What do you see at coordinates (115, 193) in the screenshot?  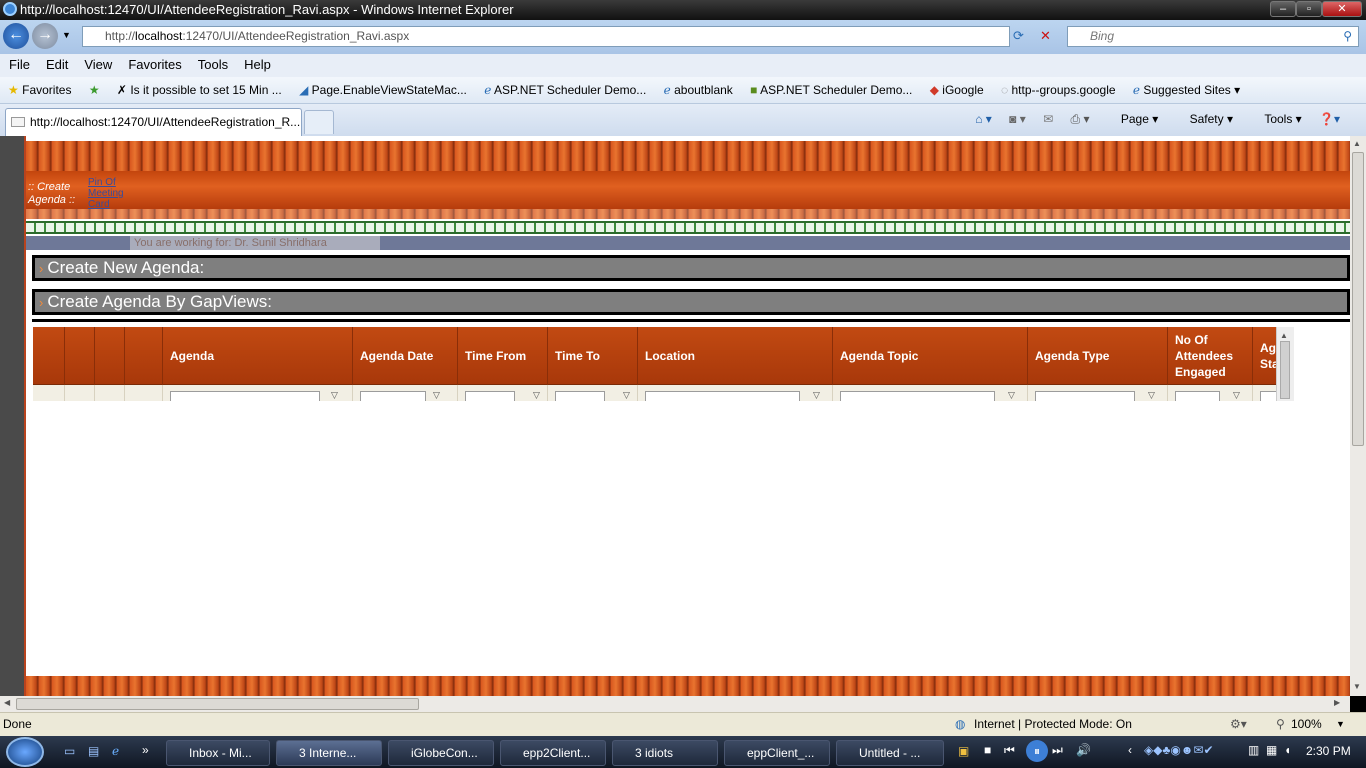 I see `header-mini-links: Pin Of Meeting Card` at bounding box center [115, 193].